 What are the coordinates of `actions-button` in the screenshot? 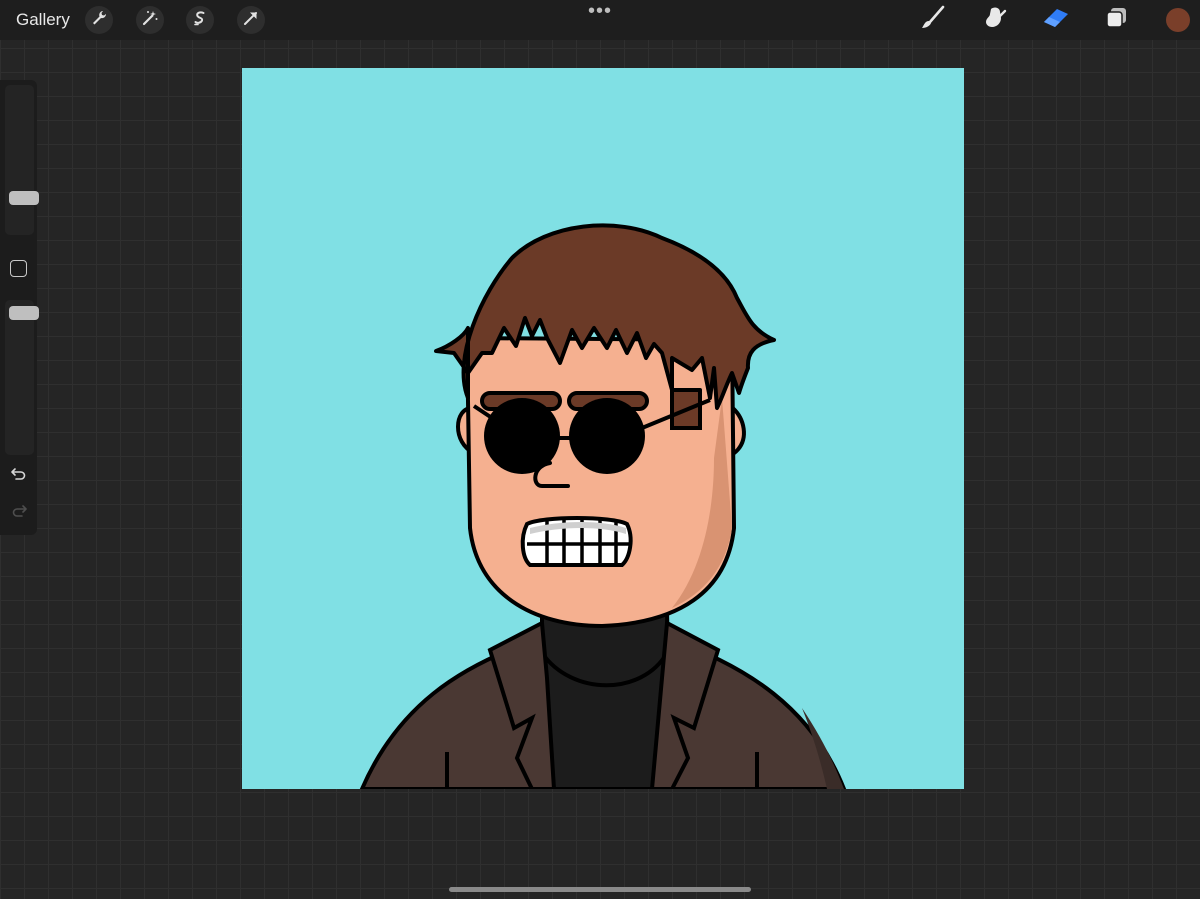 It's located at (99, 20).